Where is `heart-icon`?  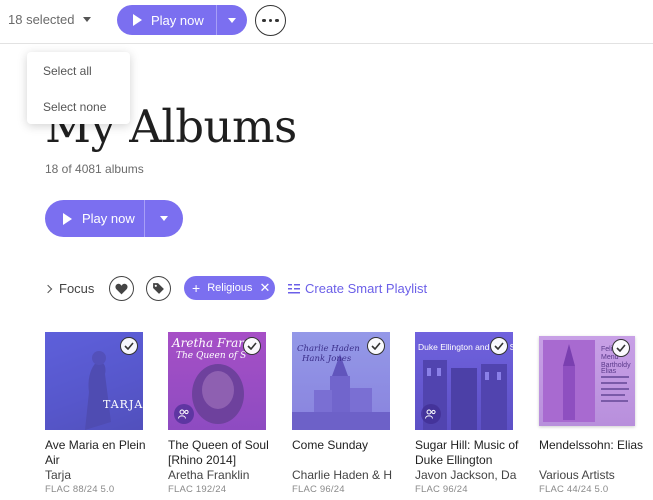 heart-icon is located at coordinates (121, 288).